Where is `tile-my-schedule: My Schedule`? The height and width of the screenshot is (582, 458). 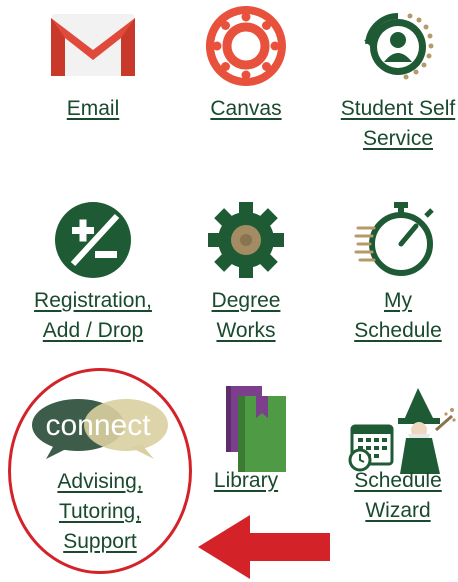 tile-my-schedule: My Schedule is located at coordinates (393, 272).